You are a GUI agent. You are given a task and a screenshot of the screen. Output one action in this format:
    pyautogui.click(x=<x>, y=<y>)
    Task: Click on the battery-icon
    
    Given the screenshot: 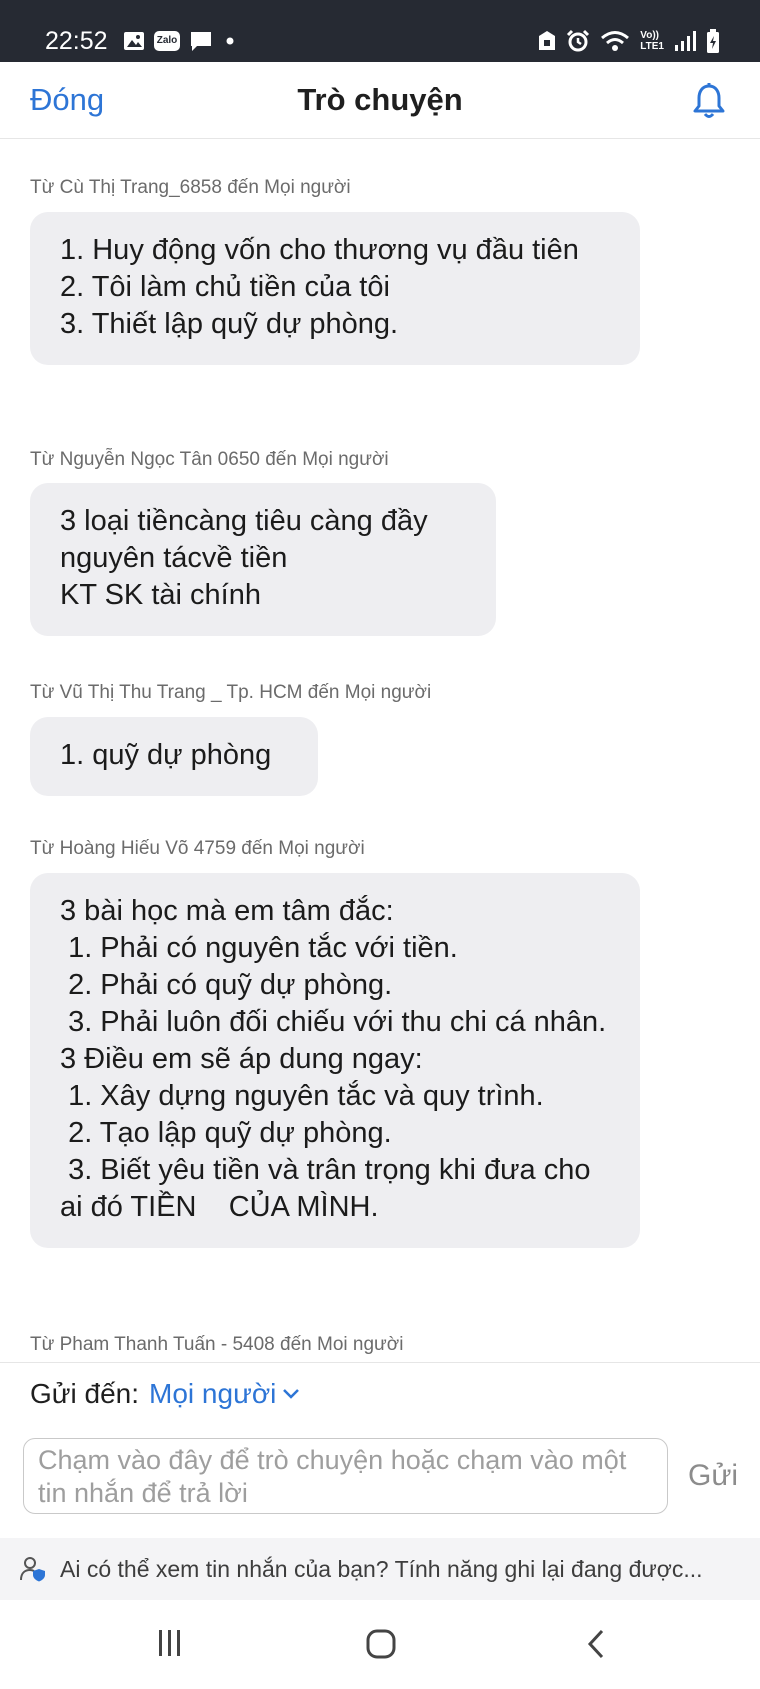 What is the action you would take?
    pyautogui.click(x=713, y=41)
    